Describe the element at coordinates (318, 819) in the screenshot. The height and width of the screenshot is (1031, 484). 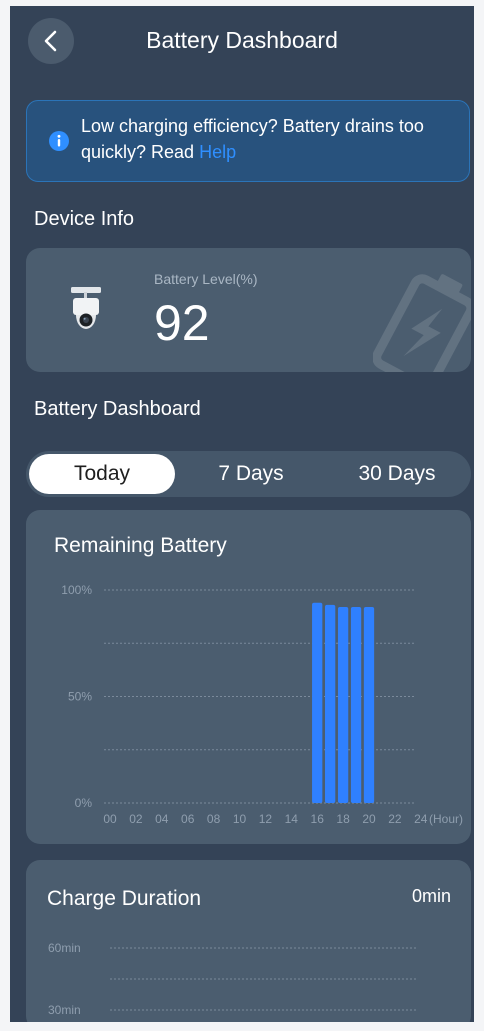
I see `x-tick-label: 16` at that location.